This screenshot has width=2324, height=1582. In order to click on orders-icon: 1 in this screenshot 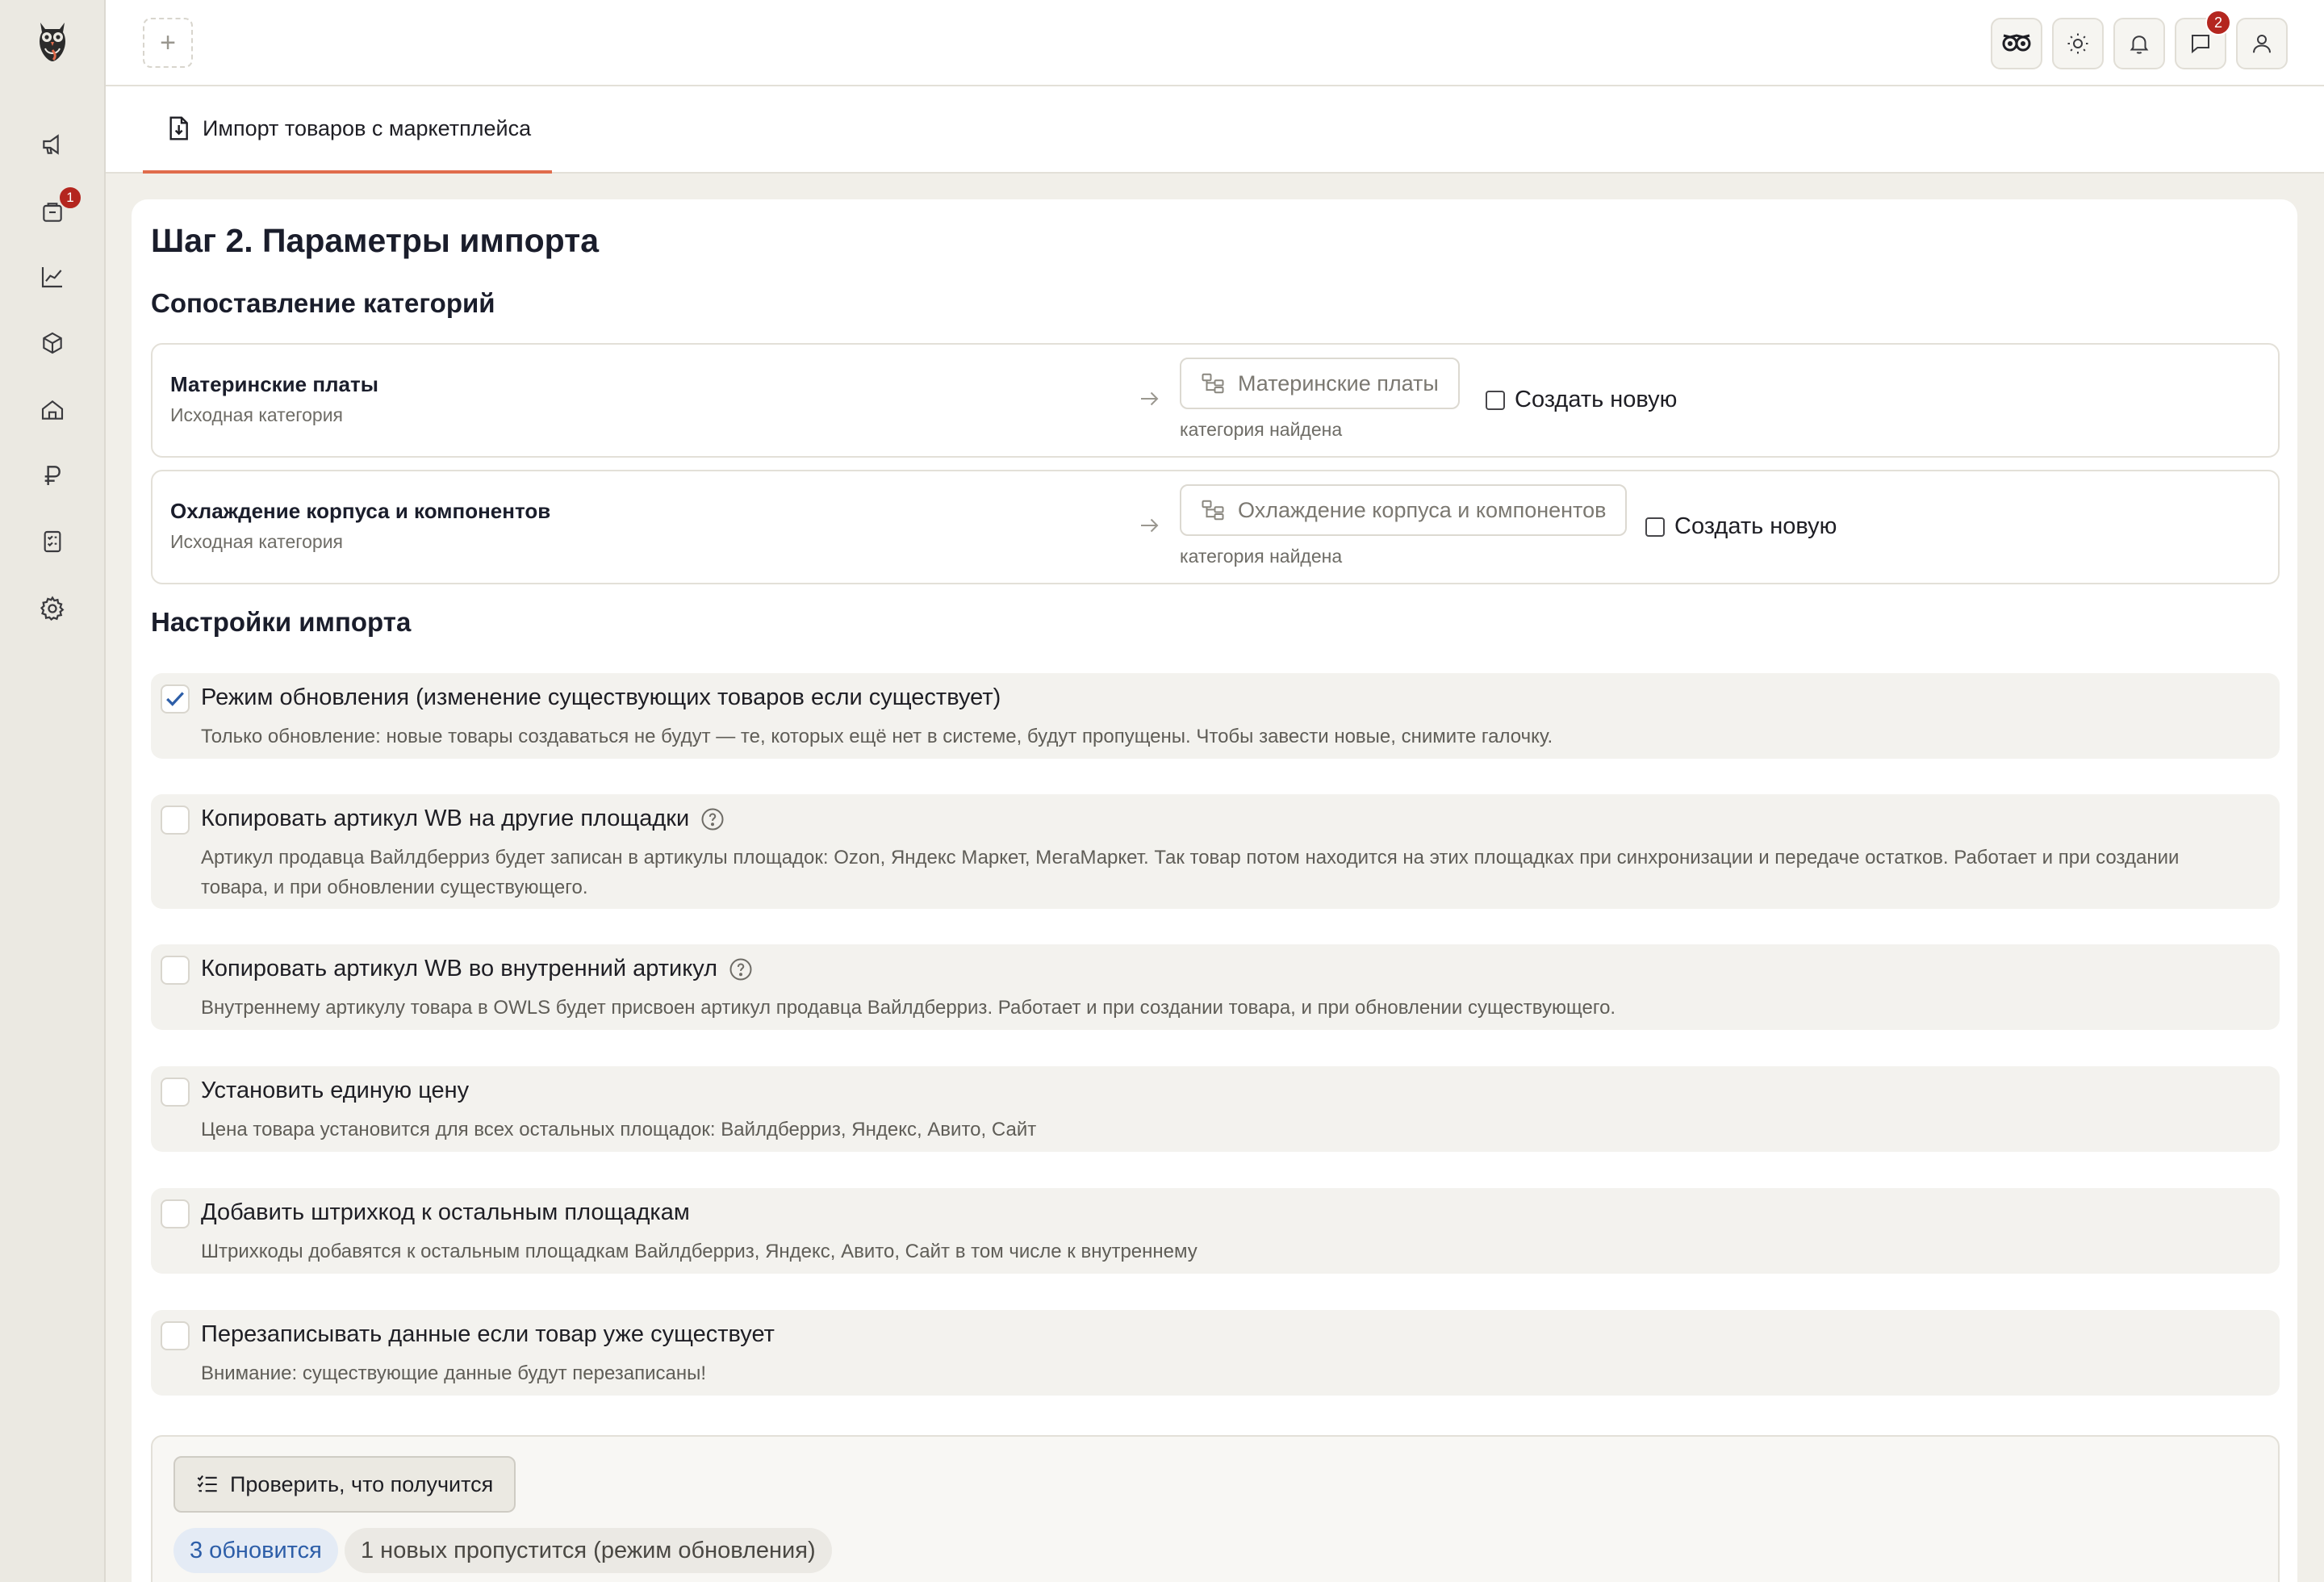, I will do `click(58, 208)`.